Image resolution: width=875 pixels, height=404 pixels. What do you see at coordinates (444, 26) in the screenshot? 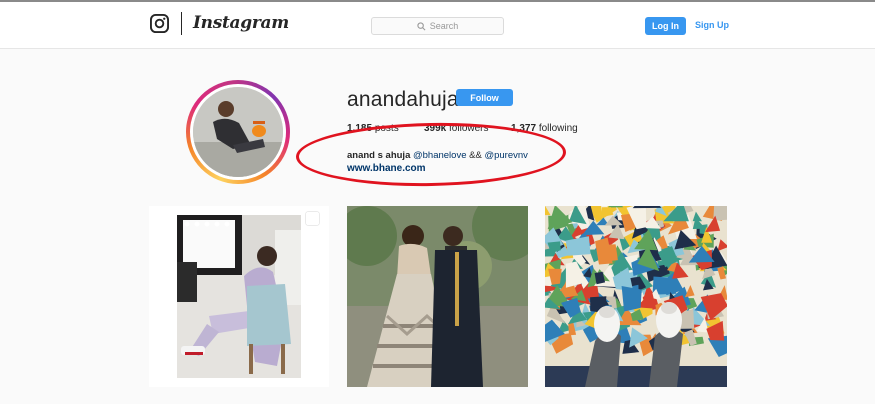
I see `search-placeholder: Search` at bounding box center [444, 26].